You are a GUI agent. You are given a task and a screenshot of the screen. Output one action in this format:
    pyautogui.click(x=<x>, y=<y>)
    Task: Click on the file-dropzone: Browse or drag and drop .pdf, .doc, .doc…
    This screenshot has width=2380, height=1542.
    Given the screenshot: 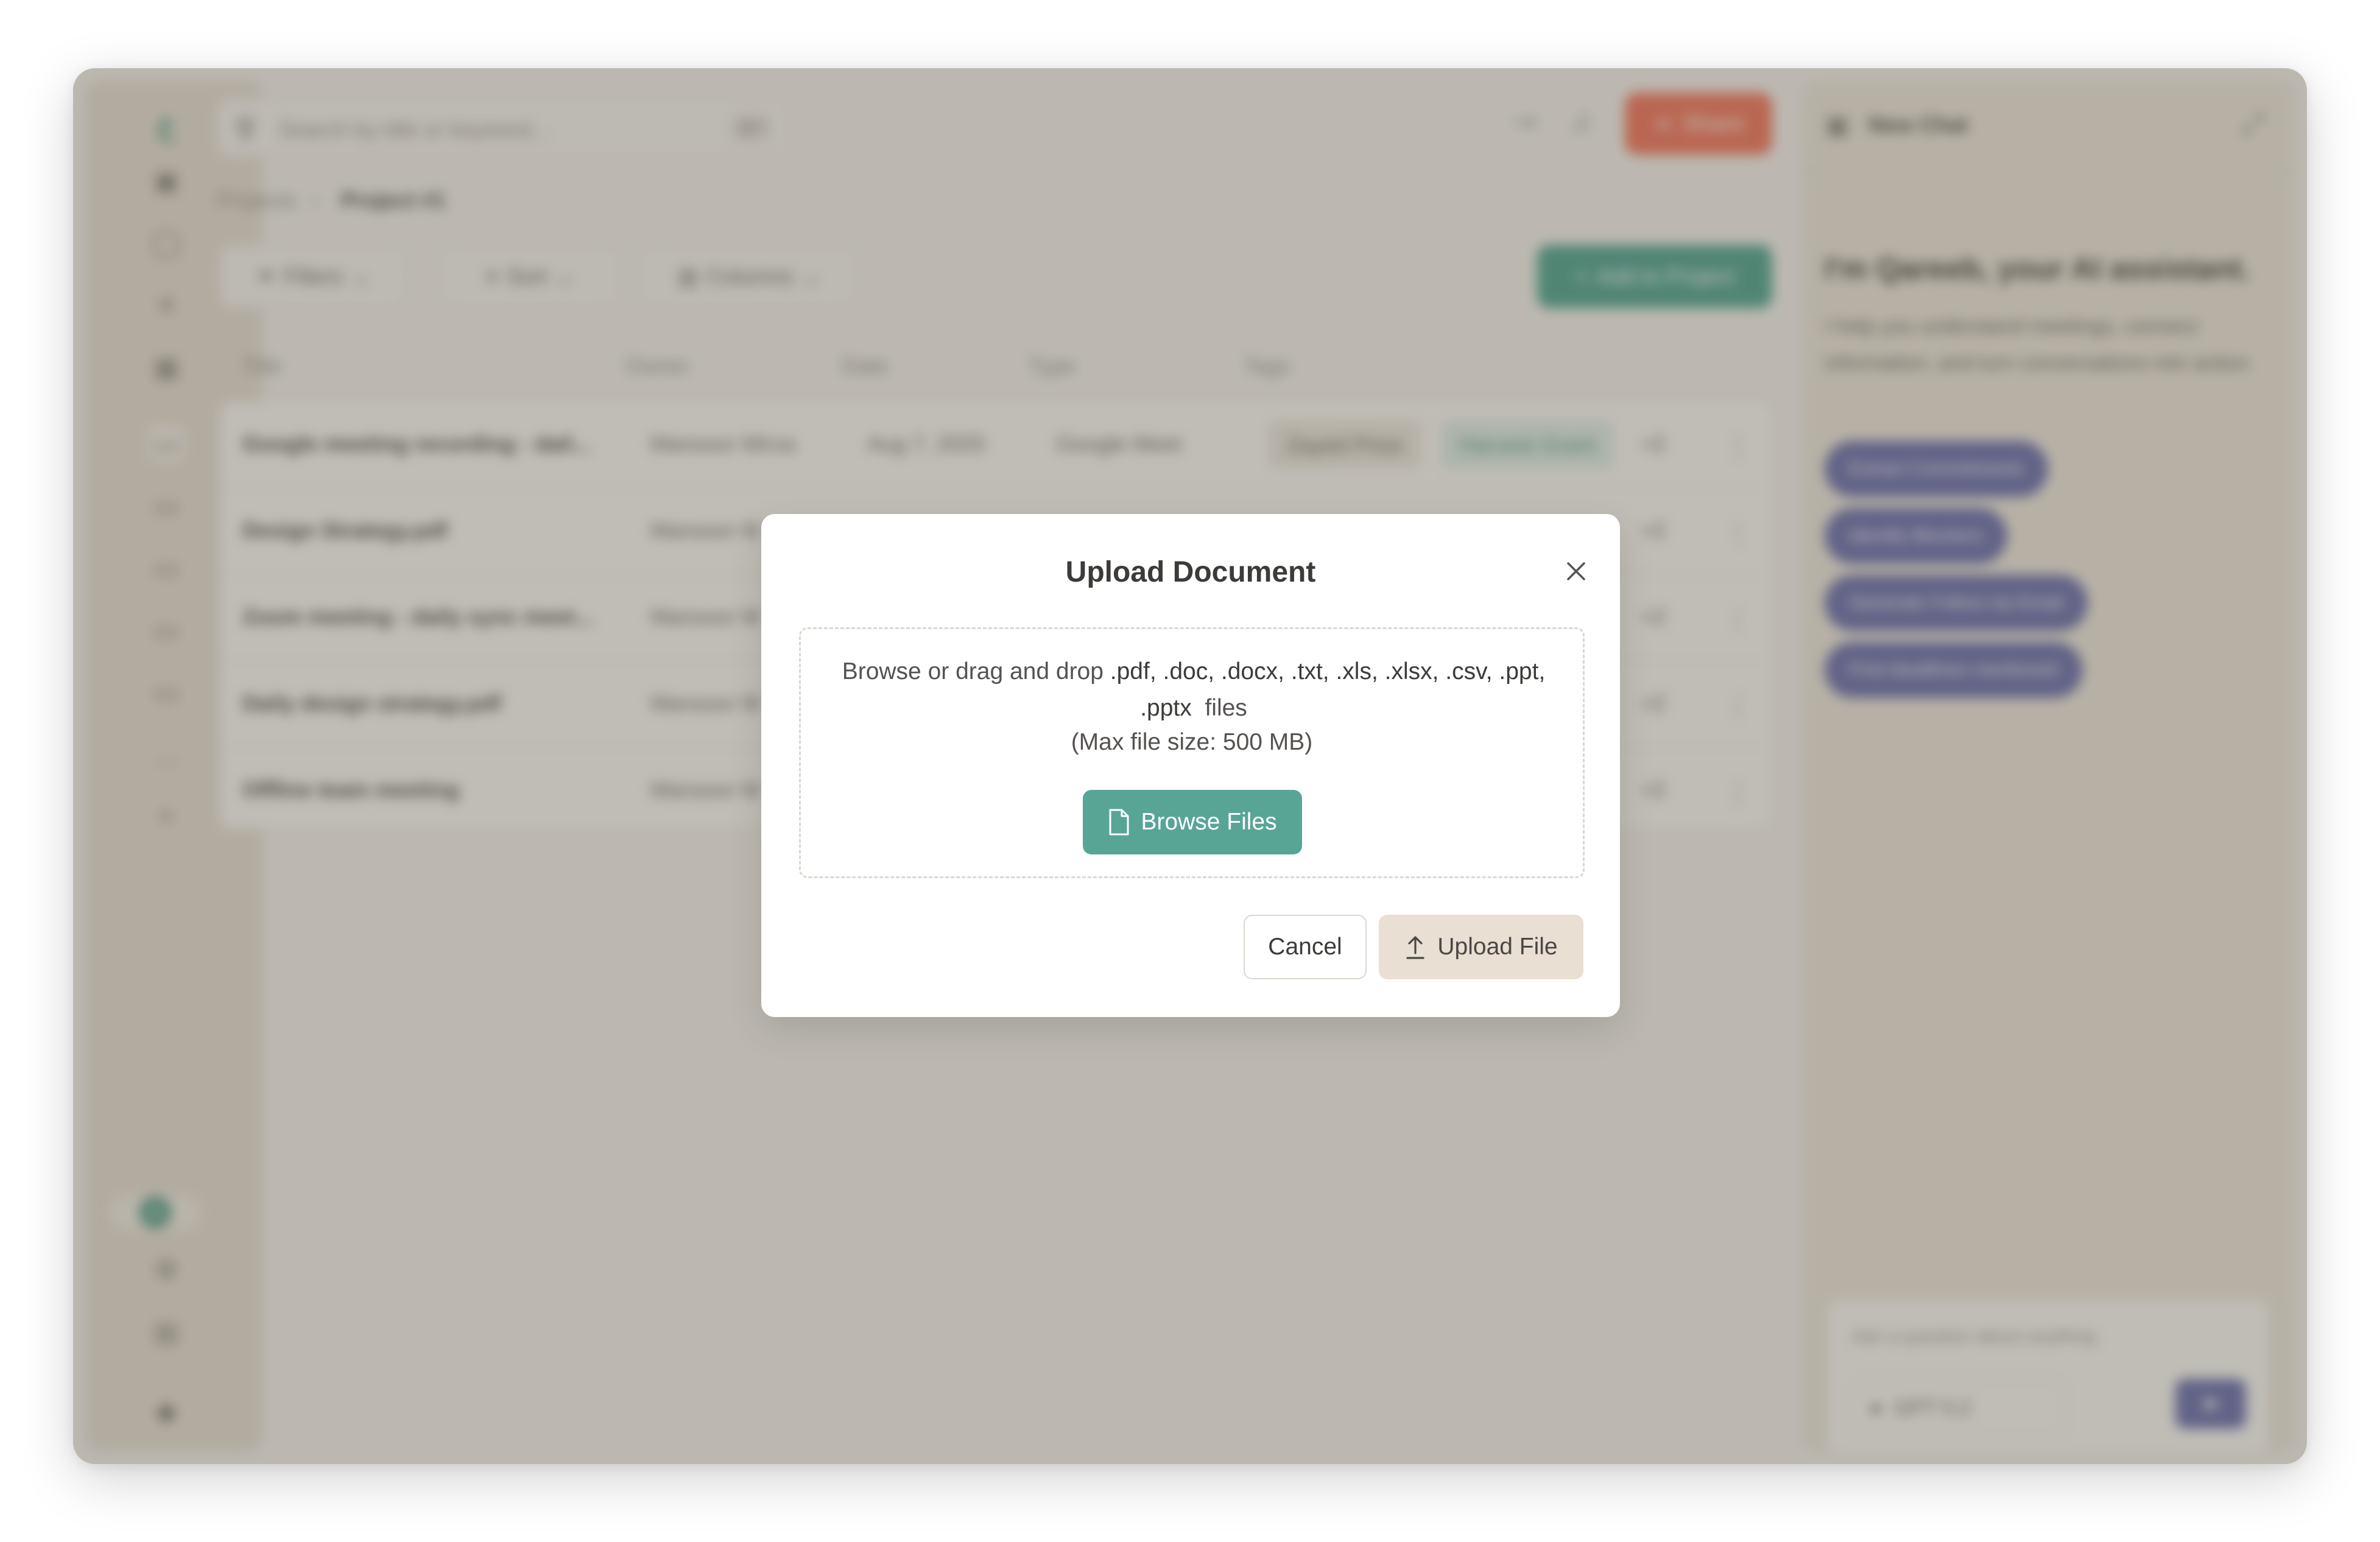 What is the action you would take?
    pyautogui.click(x=1192, y=752)
    